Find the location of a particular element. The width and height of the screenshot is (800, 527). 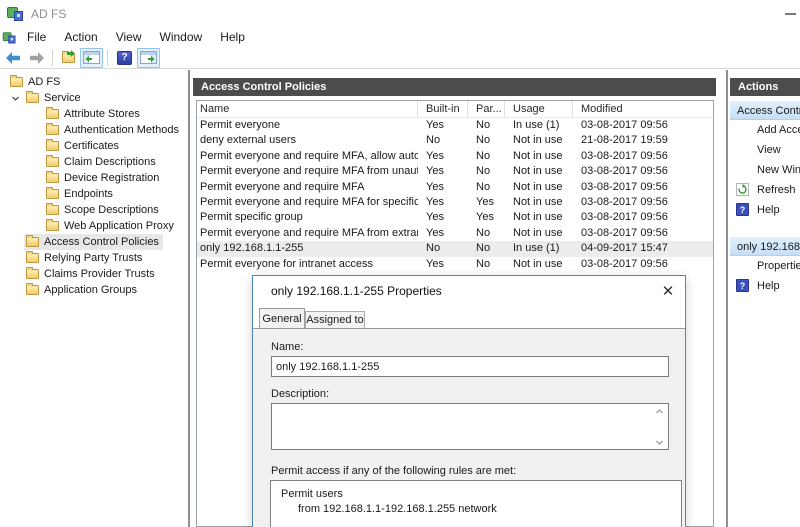

tab-general: General is located at coordinates (282, 318).